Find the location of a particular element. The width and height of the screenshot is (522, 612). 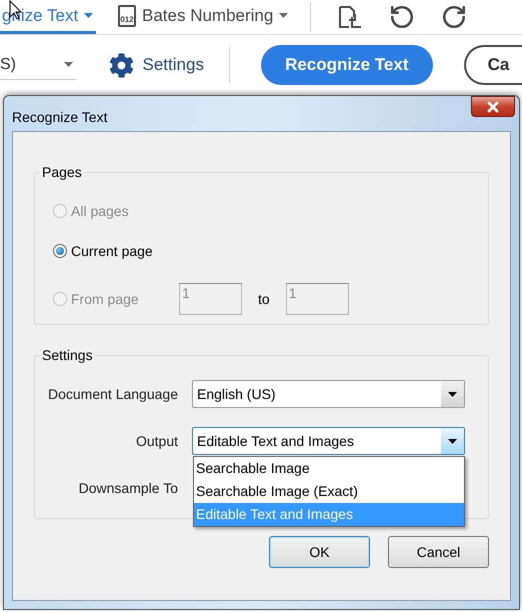

dialog-button: Cancel is located at coordinates (438, 552).